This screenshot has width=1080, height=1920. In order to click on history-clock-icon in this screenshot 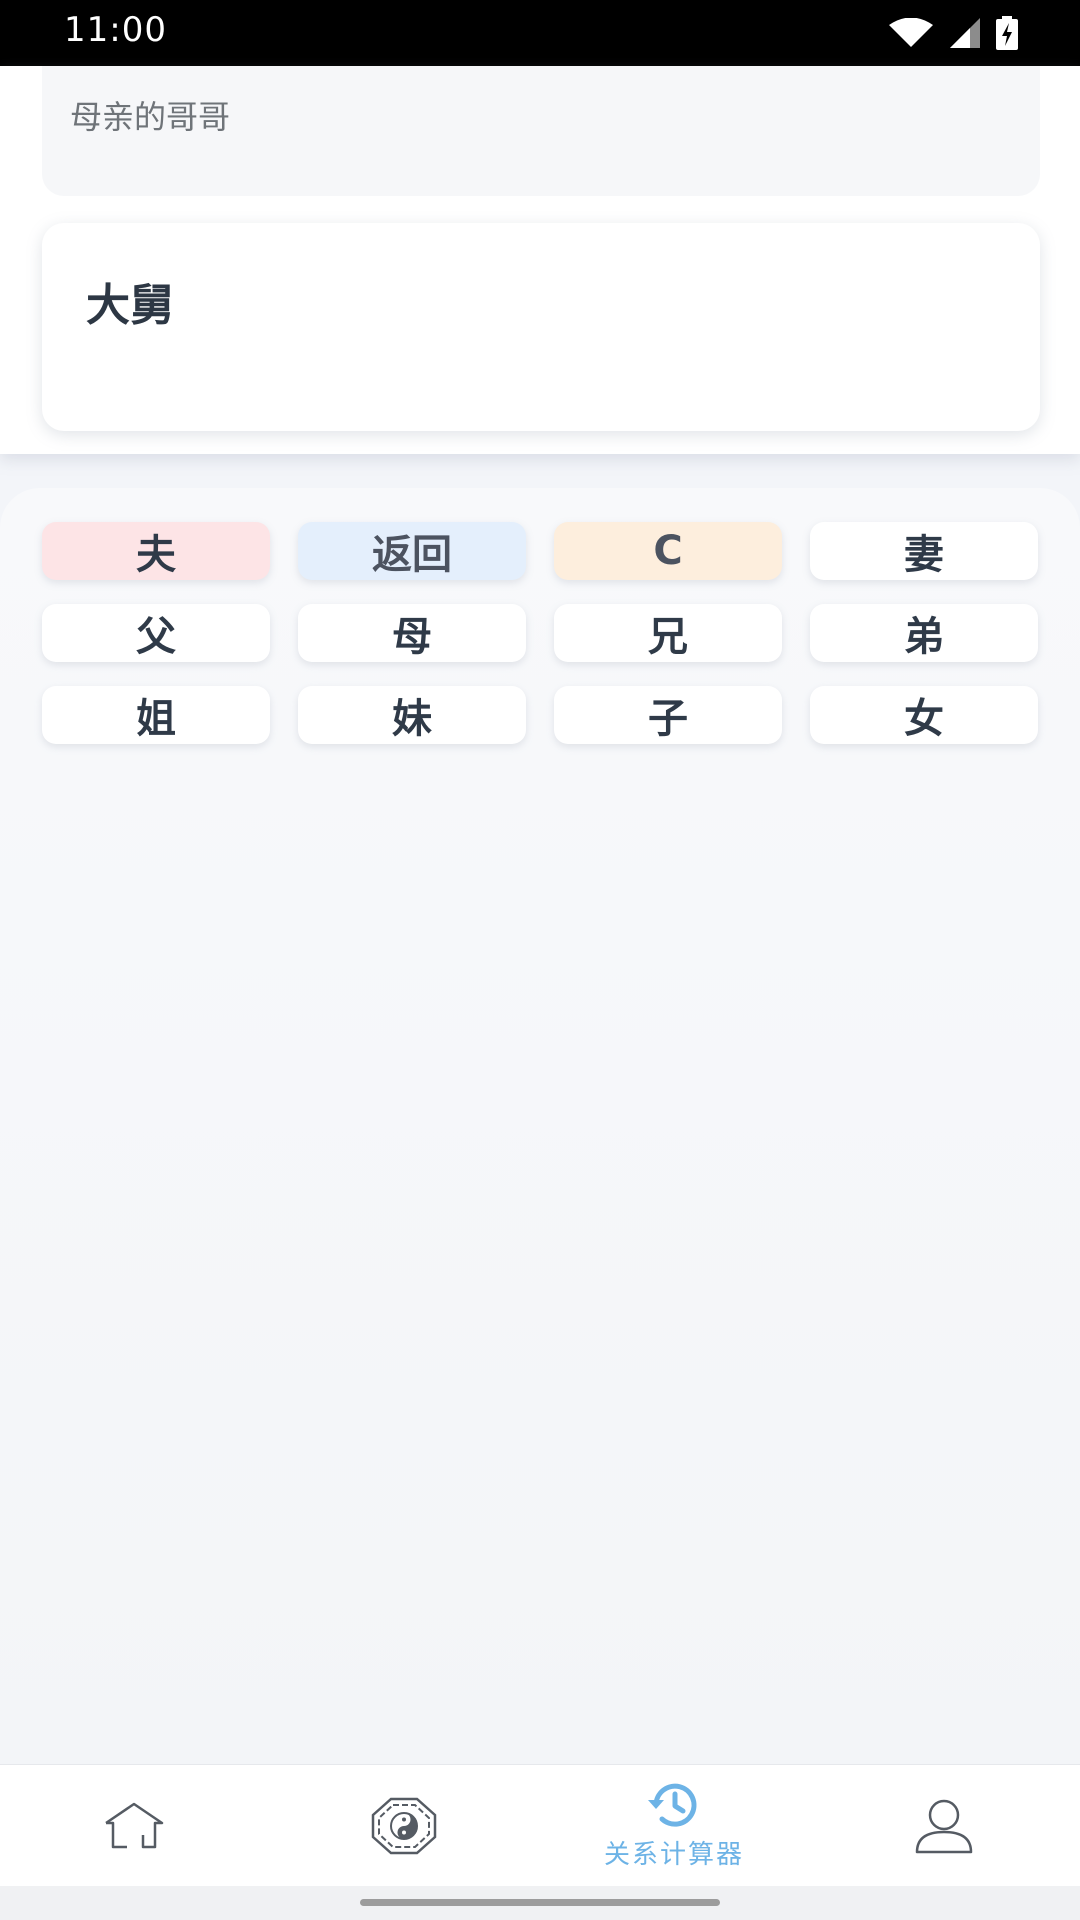, I will do `click(672, 1805)`.